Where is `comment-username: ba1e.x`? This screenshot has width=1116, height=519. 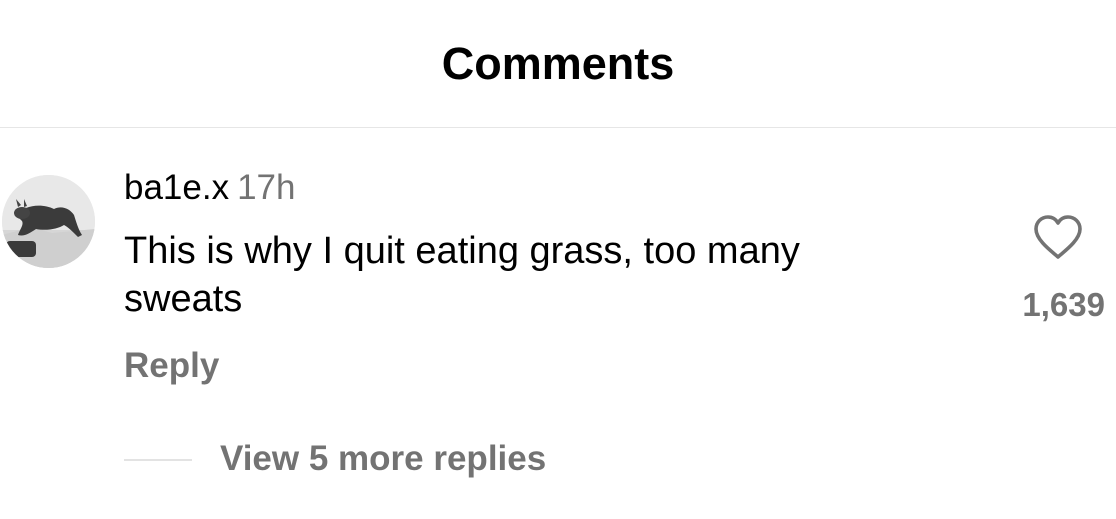 comment-username: ba1e.x is located at coordinates (176, 187).